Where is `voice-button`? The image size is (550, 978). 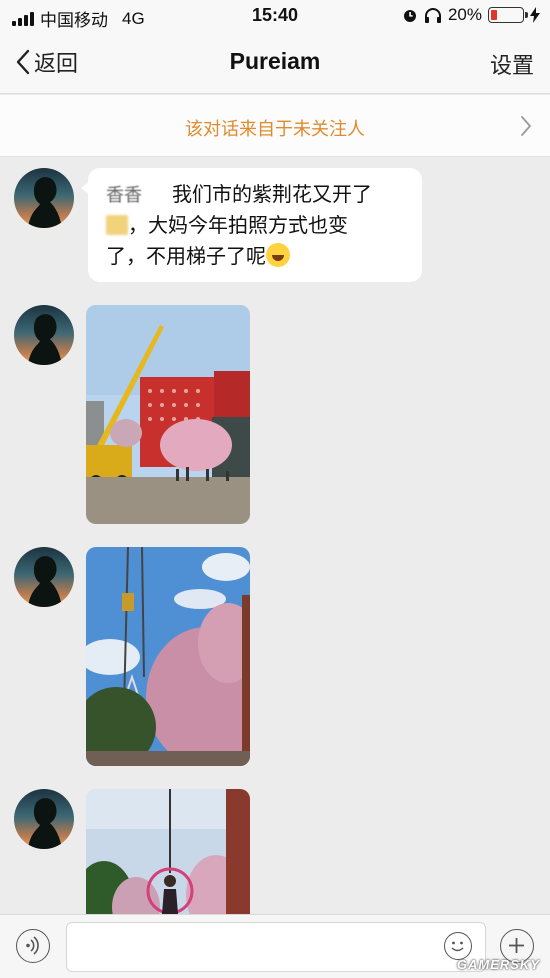 voice-button is located at coordinates (33, 946).